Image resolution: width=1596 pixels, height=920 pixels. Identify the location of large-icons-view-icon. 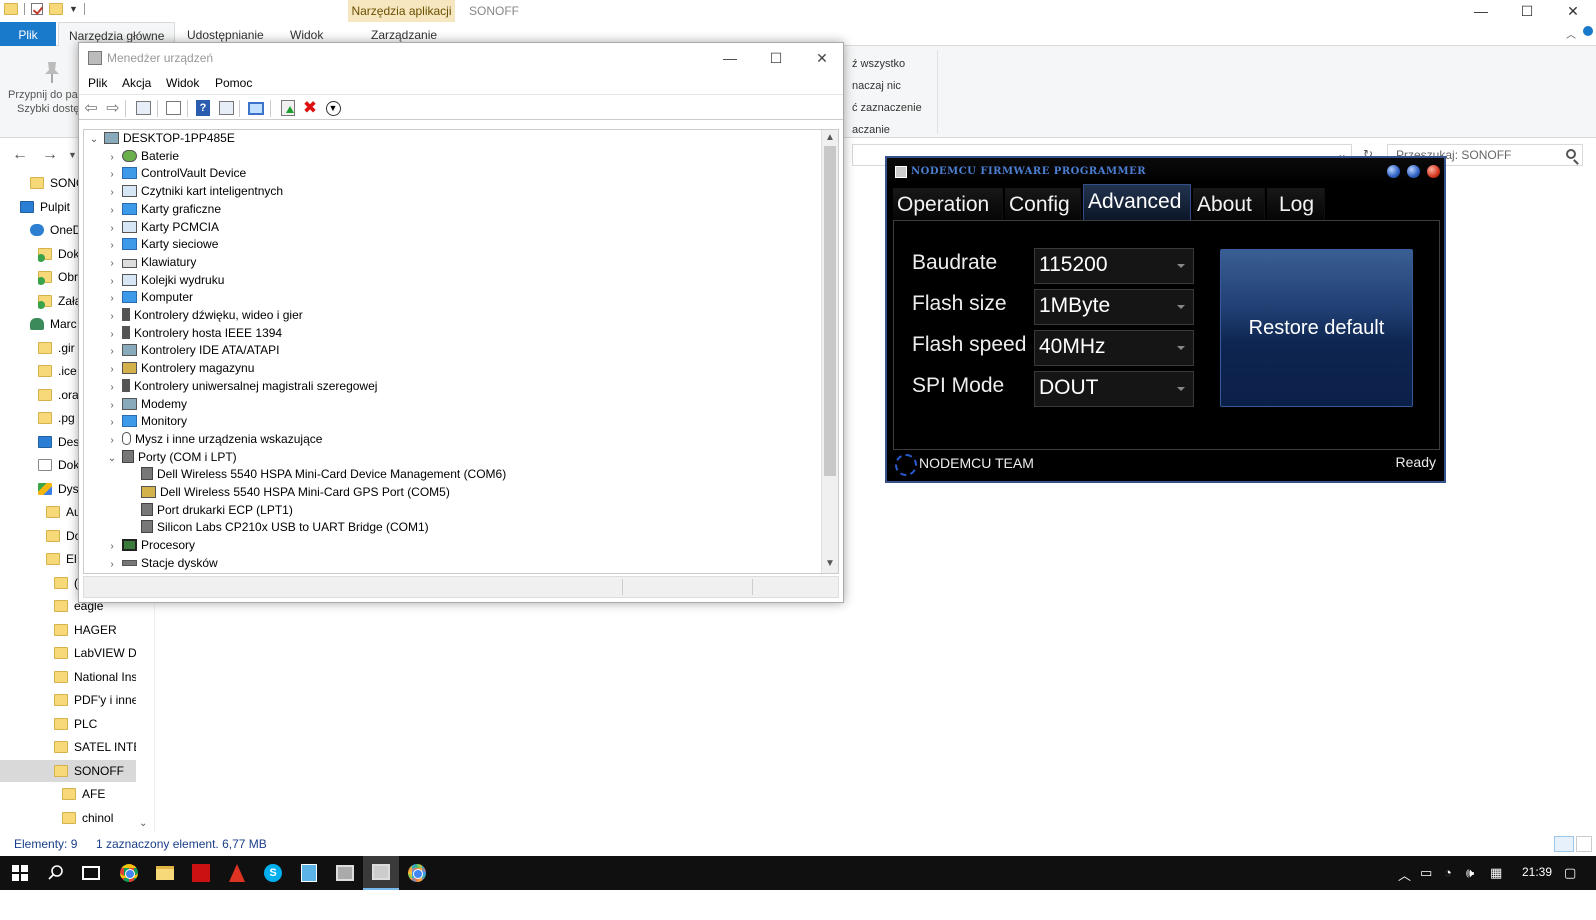
(1584, 844).